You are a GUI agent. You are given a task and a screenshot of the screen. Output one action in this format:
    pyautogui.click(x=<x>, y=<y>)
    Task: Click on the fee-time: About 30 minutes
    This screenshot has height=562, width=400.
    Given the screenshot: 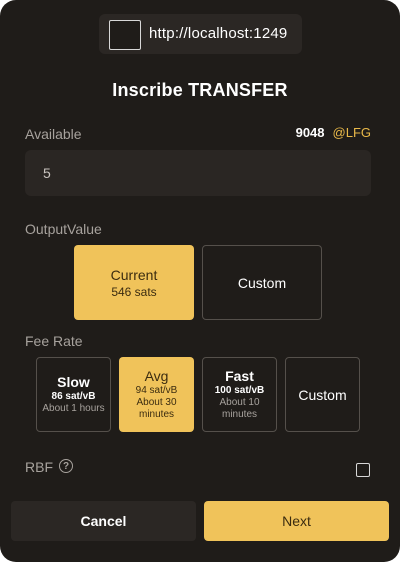 What is the action you would take?
    pyautogui.click(x=156, y=408)
    